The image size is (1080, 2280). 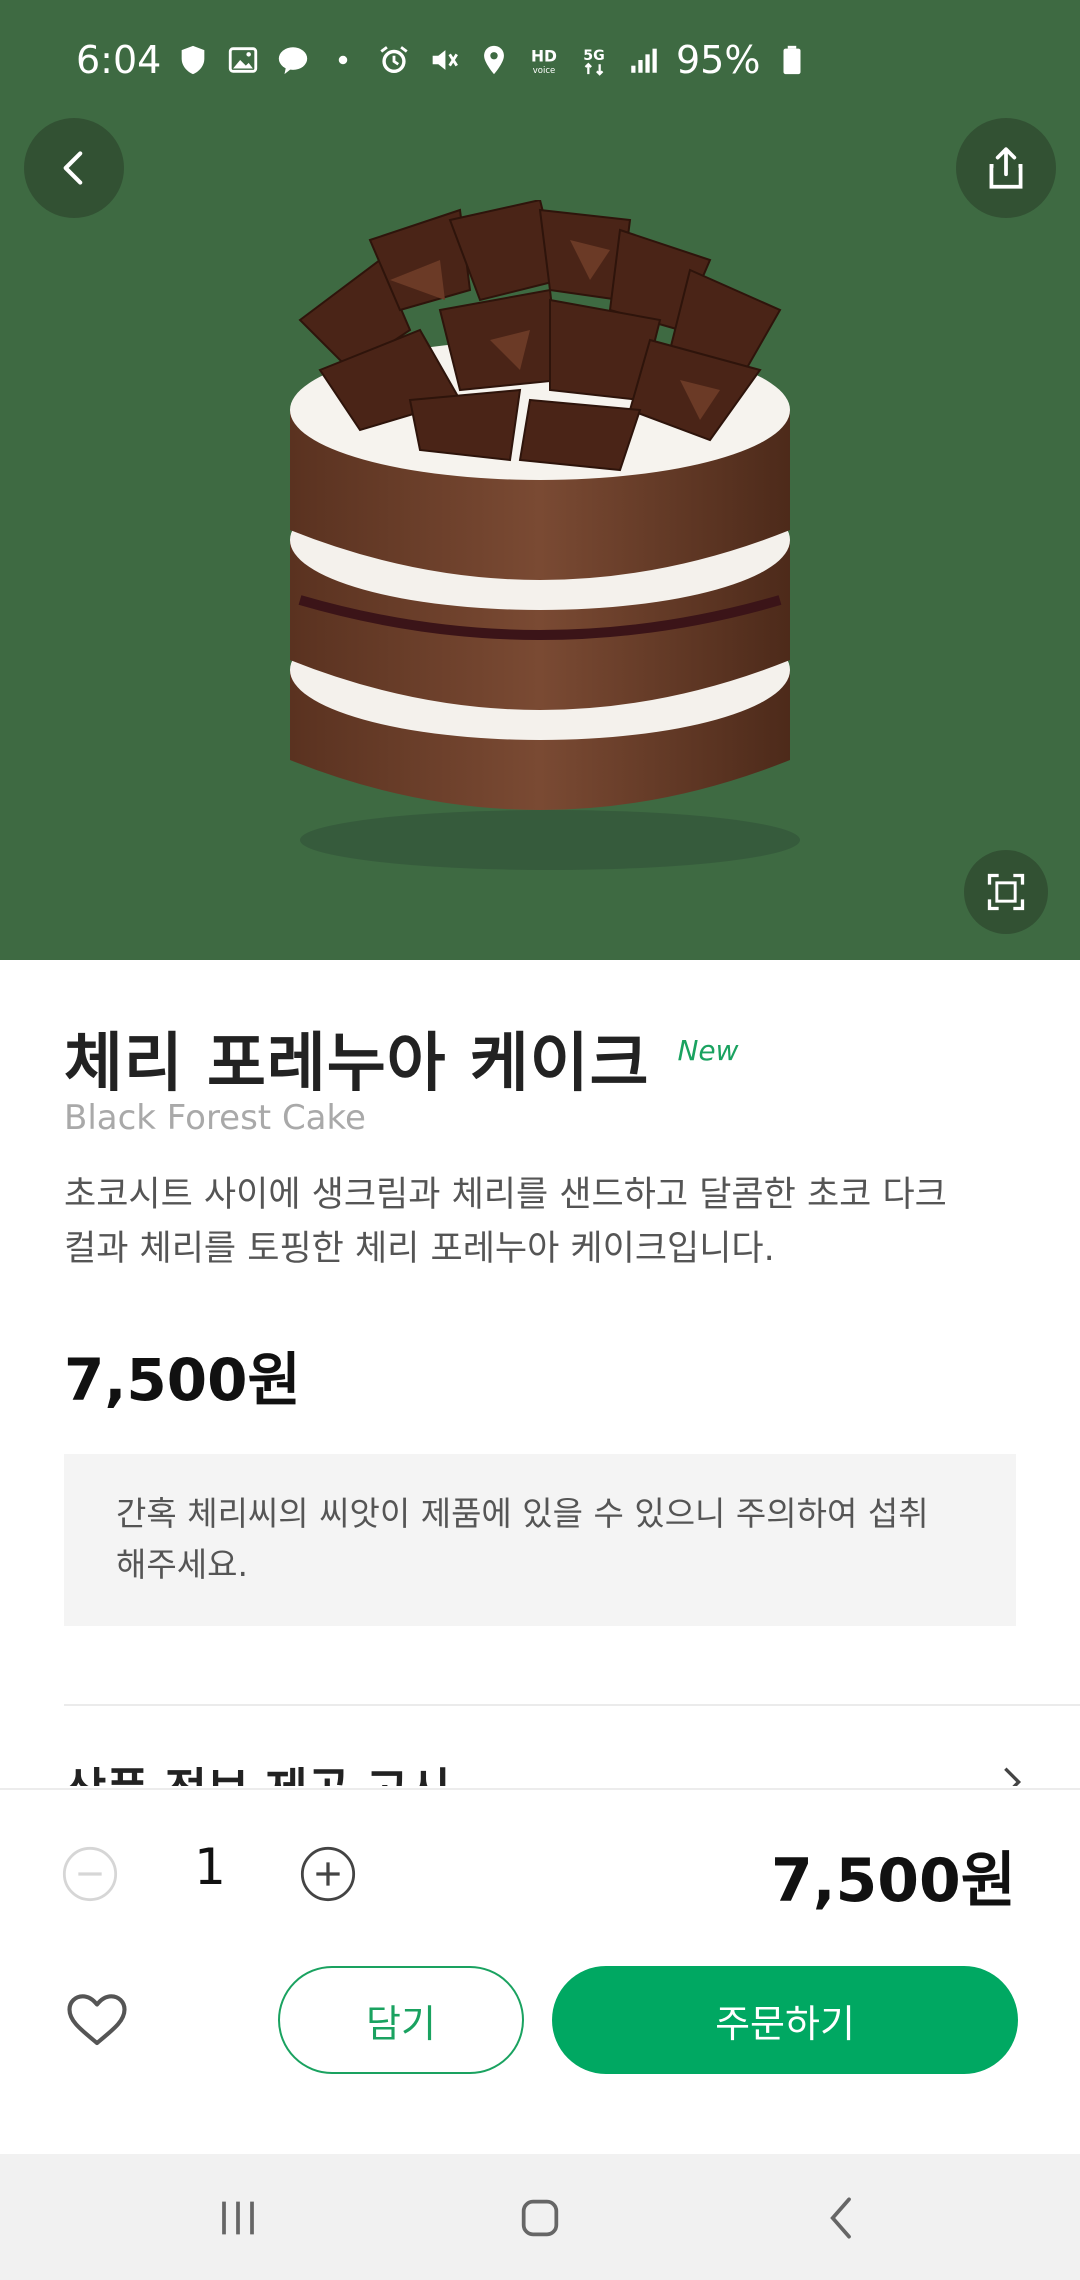 What do you see at coordinates (842, 2218) in the screenshot?
I see `back-nav-icon` at bounding box center [842, 2218].